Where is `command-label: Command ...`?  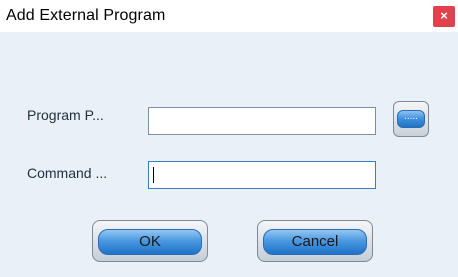
command-label: Command ... is located at coordinates (67, 173).